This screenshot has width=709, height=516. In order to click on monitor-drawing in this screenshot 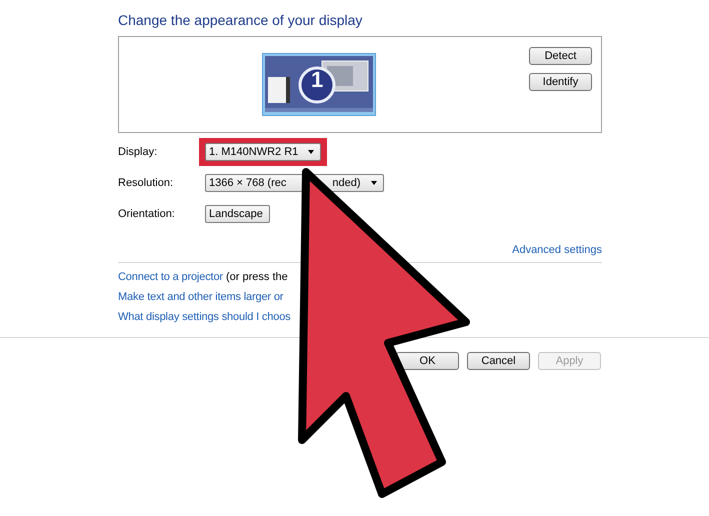, I will do `click(319, 84)`.